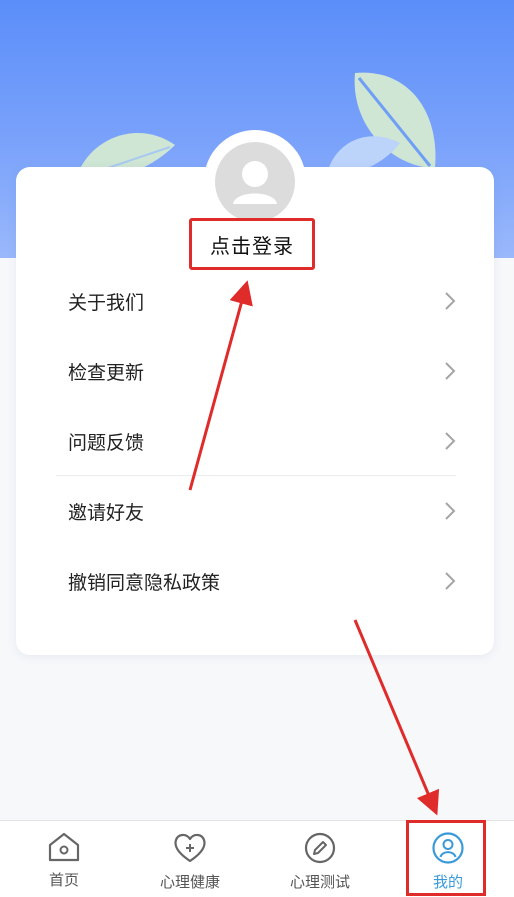 The height and width of the screenshot is (897, 514). I want to click on home-icon, so click(64, 847).